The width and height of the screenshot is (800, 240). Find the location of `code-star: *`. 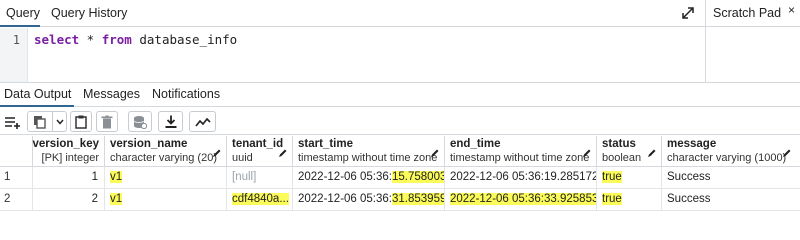

code-star: * is located at coordinates (90, 39).